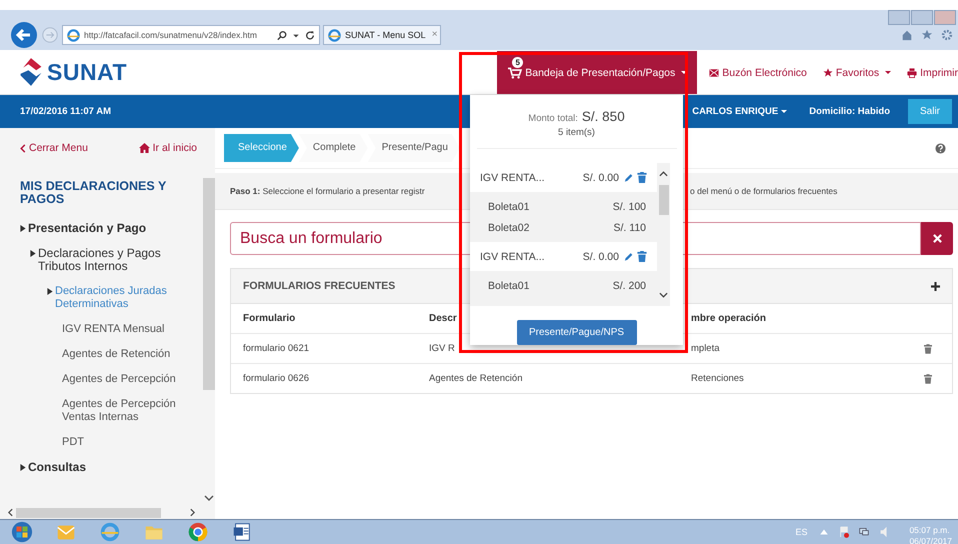 The height and width of the screenshot is (544, 958). What do you see at coordinates (57, 467) in the screenshot?
I see `tree-item: Consultas` at bounding box center [57, 467].